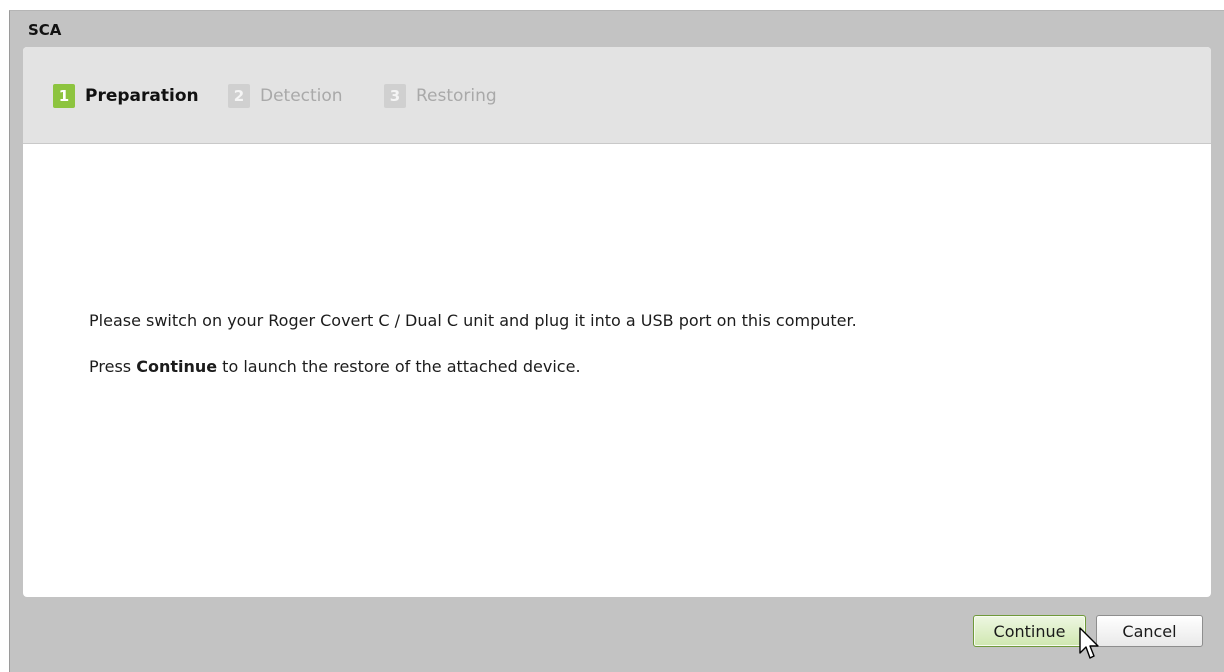  I want to click on step-label: Preparation, so click(142, 96).